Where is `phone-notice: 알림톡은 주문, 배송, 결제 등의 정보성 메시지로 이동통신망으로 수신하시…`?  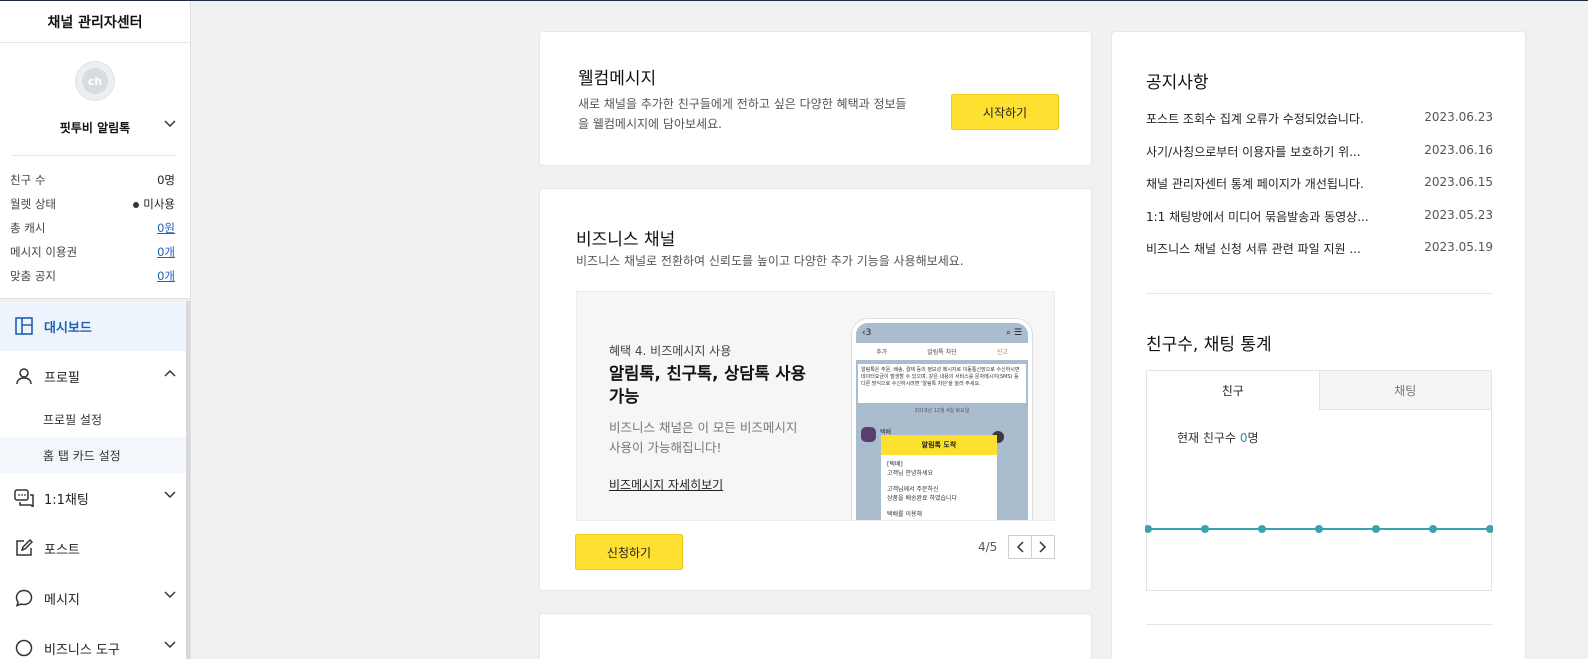 phone-notice: 알림톡은 주문, 배송, 결제 등의 정보성 메시지로 이동통신망으로 수신하시… is located at coordinates (942, 383).